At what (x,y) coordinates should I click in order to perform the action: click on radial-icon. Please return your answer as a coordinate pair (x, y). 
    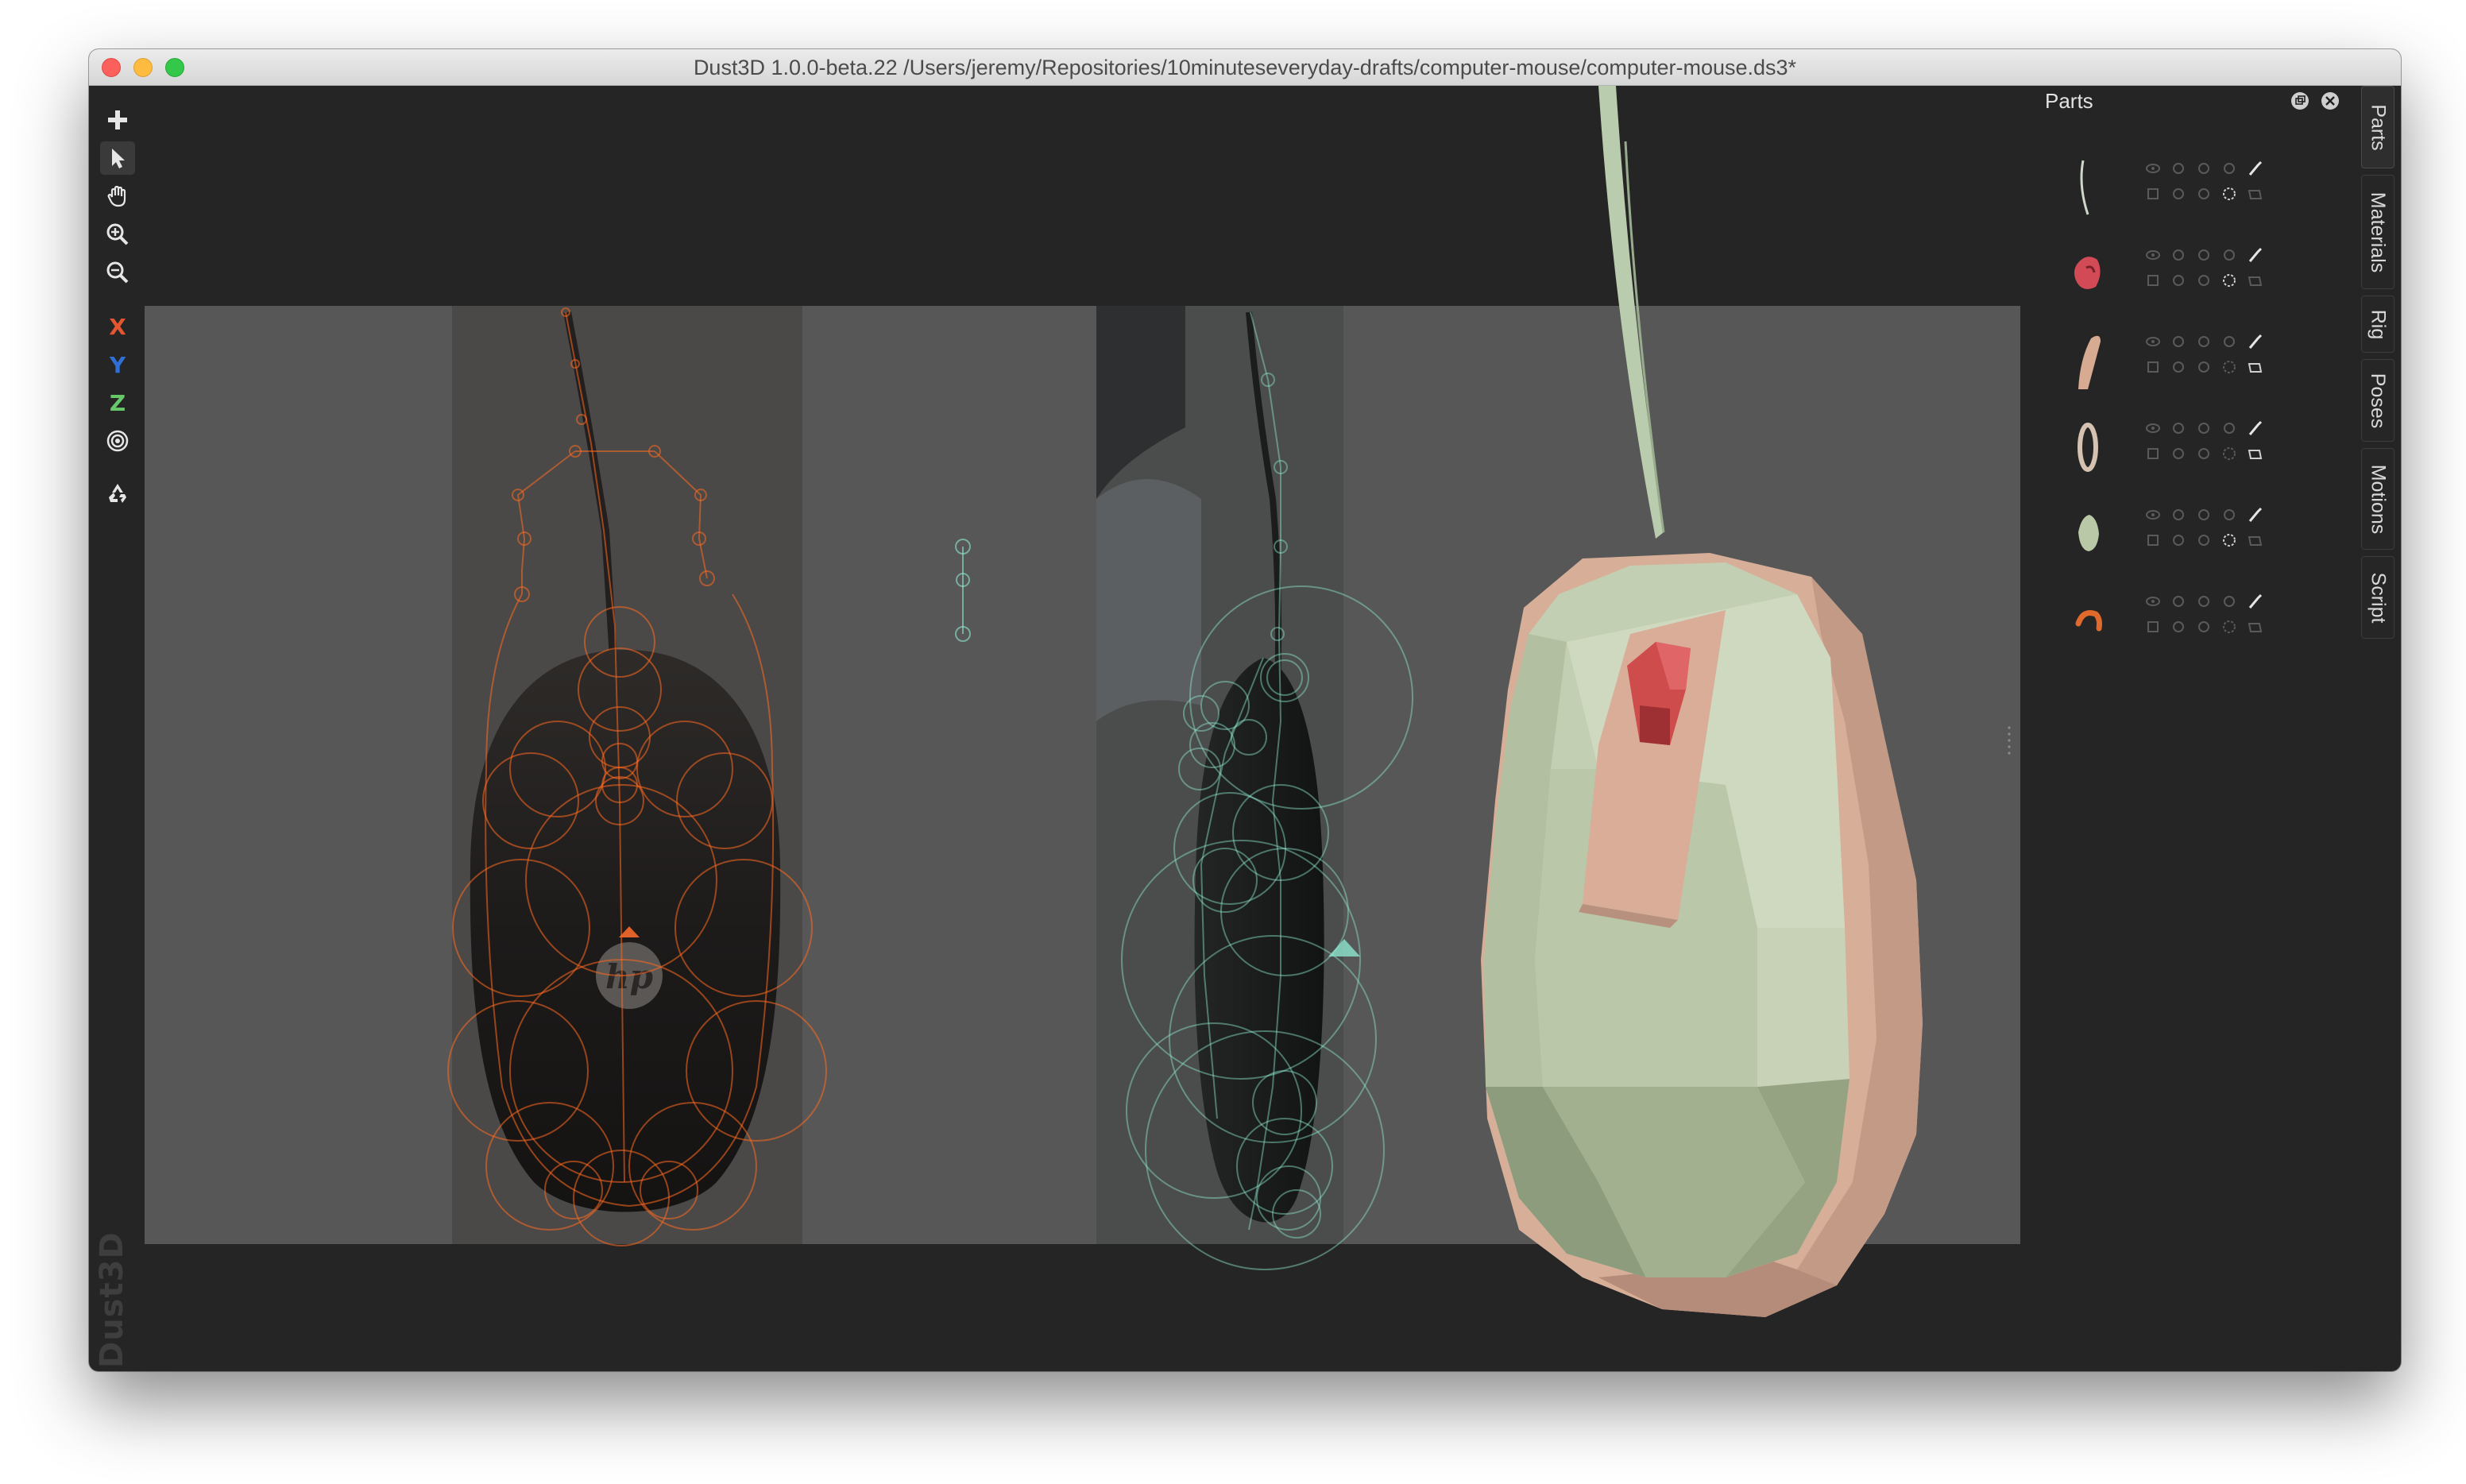
    Looking at the image, I should click on (117, 441).